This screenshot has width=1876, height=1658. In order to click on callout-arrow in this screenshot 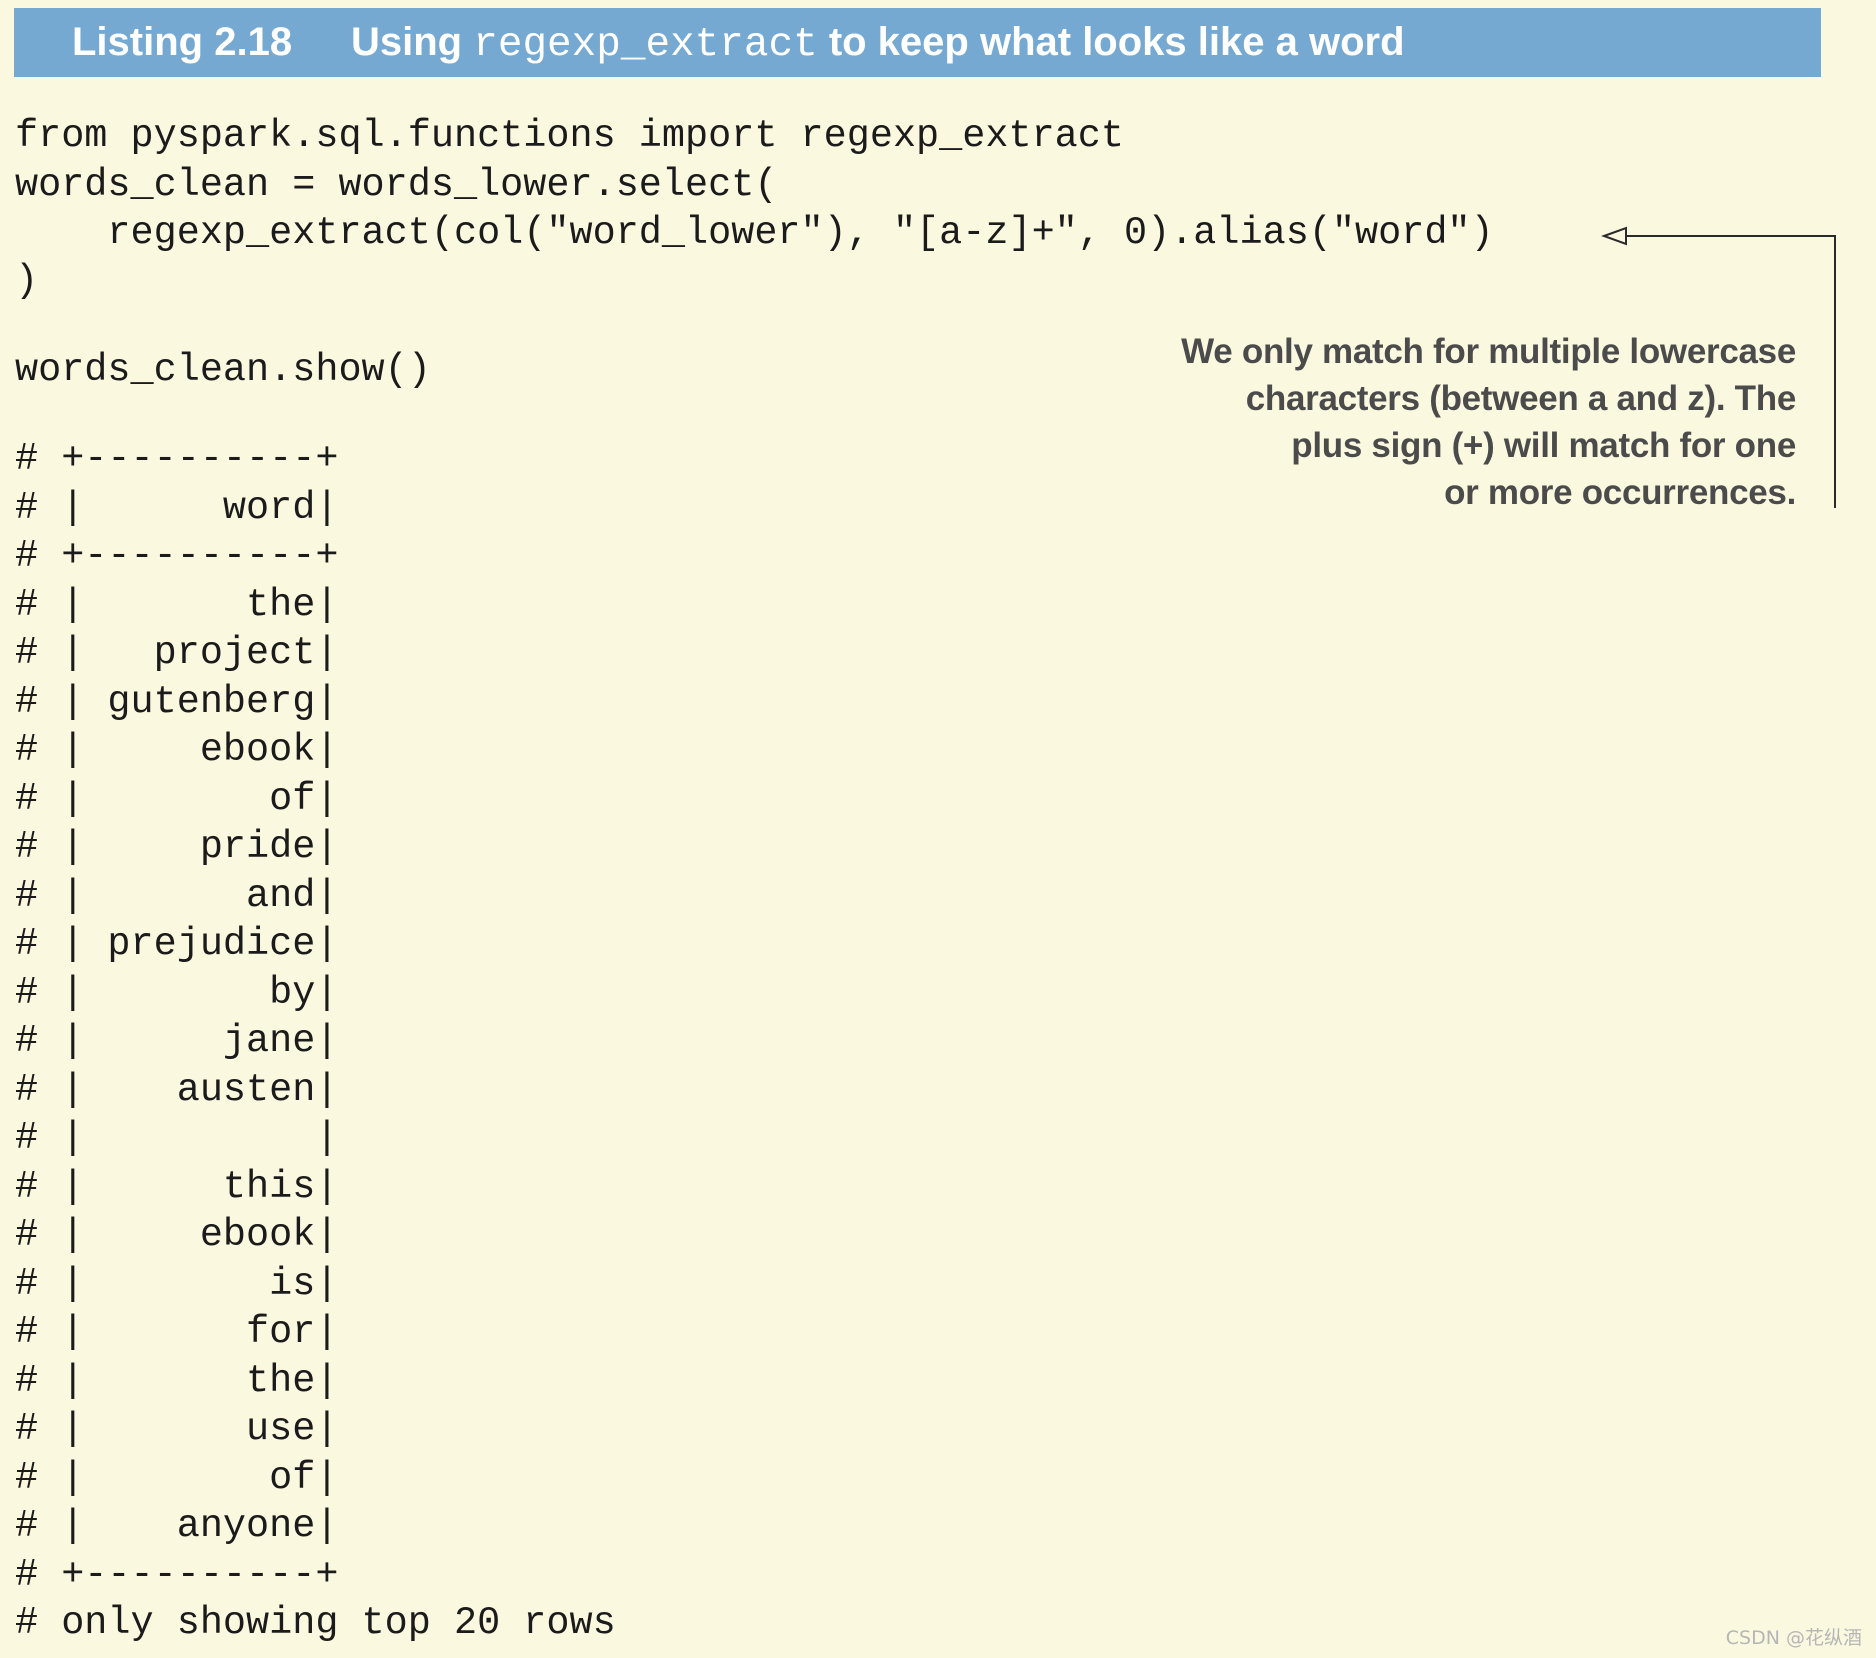, I will do `click(1718, 367)`.